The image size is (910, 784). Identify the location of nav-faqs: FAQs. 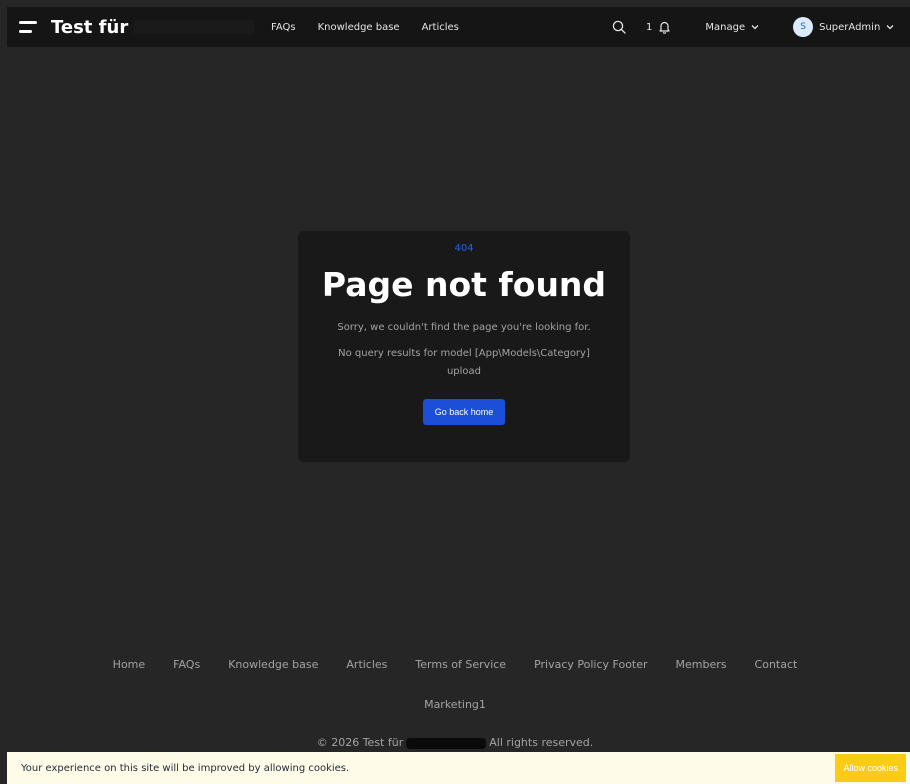
(283, 27).